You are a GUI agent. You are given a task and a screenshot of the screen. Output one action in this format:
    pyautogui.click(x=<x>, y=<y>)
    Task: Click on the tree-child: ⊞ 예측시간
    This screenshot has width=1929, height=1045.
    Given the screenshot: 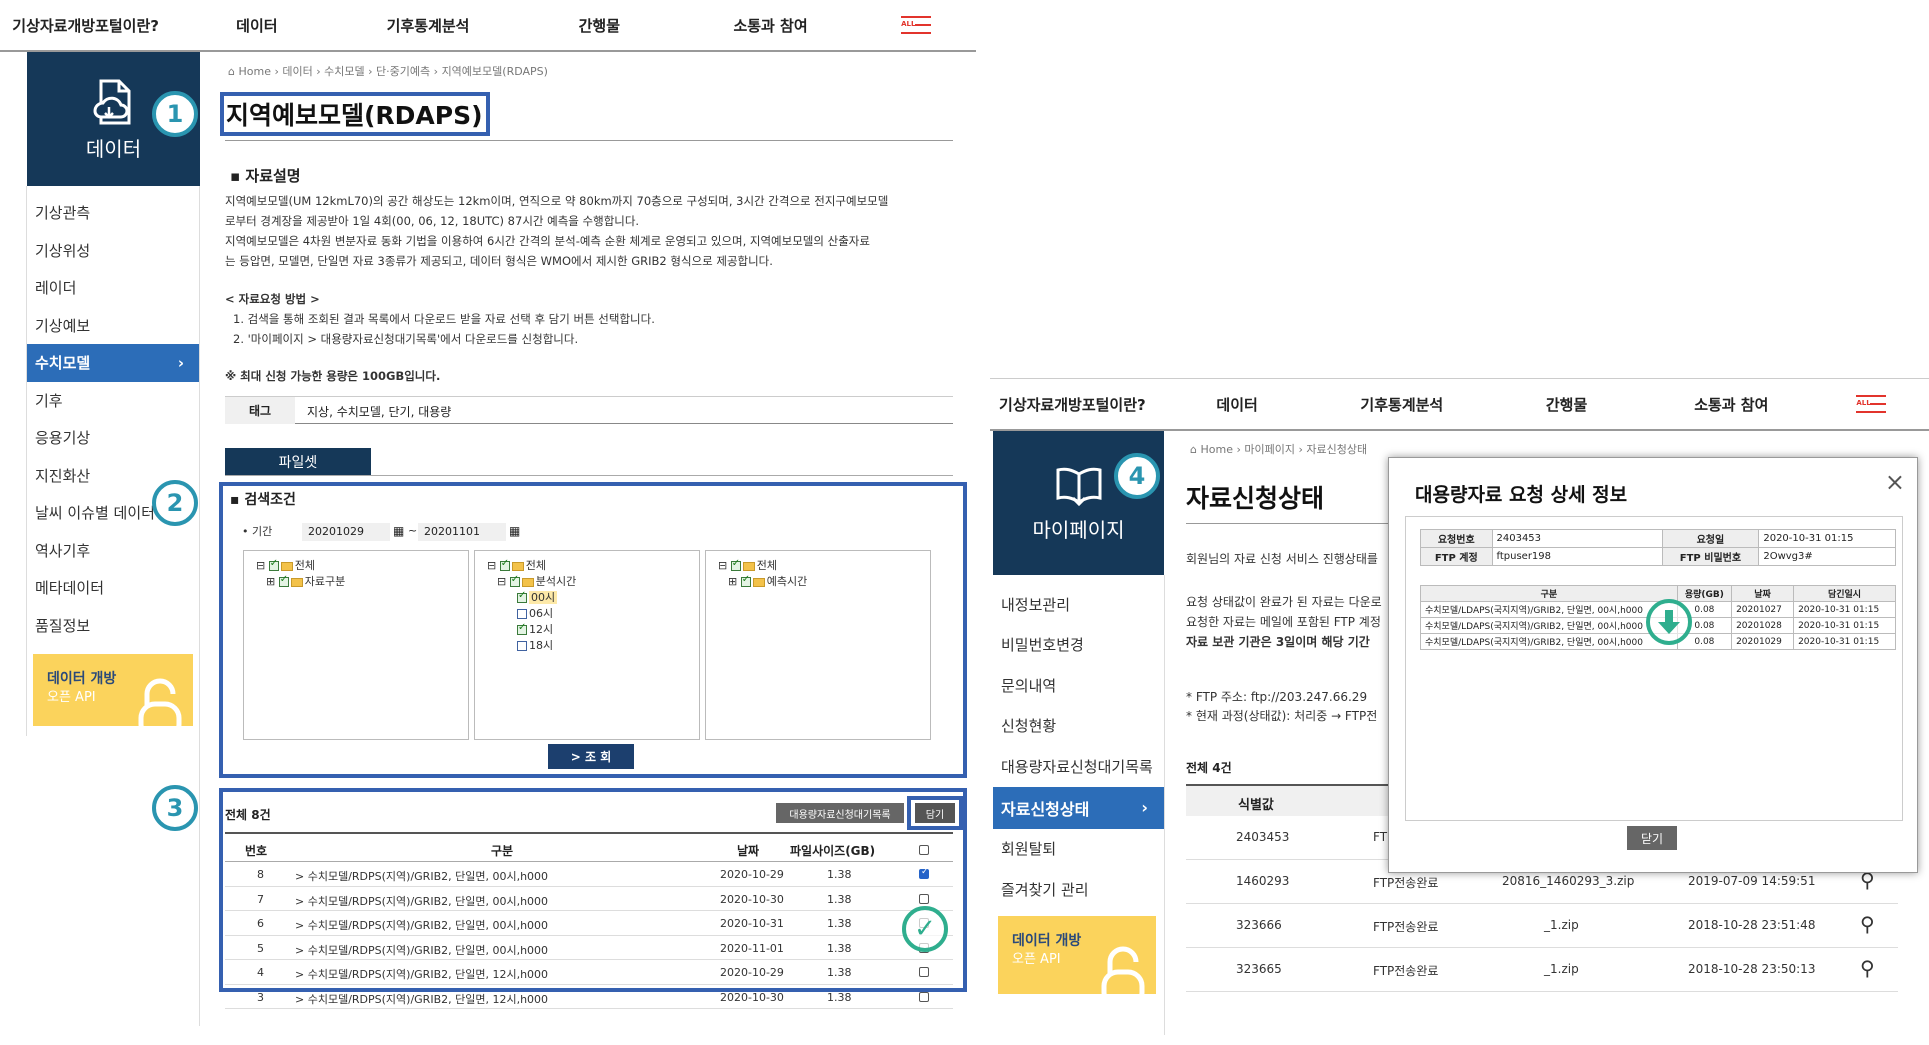 What is the action you would take?
    pyautogui.click(x=818, y=581)
    